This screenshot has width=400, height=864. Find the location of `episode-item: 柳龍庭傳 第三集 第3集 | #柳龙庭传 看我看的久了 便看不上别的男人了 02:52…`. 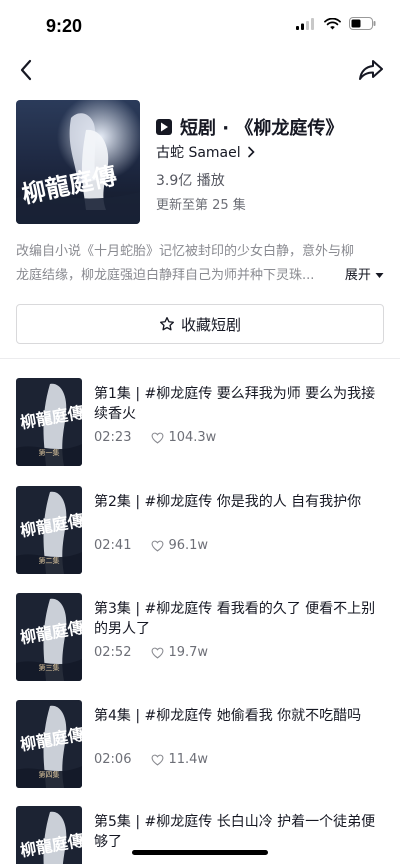

episode-item: 柳龍庭傳 第三集 第3集 | #柳龙庭传 看我看的久了 便看不上别的男人了 02:52… is located at coordinates (200, 637).